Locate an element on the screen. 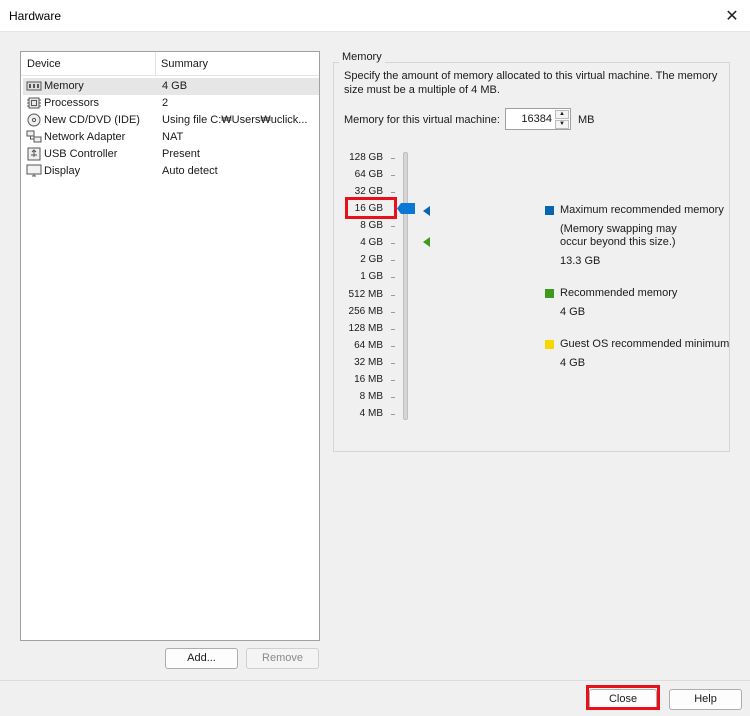 The image size is (750, 716). column-header-device: Device is located at coordinates (44, 64).